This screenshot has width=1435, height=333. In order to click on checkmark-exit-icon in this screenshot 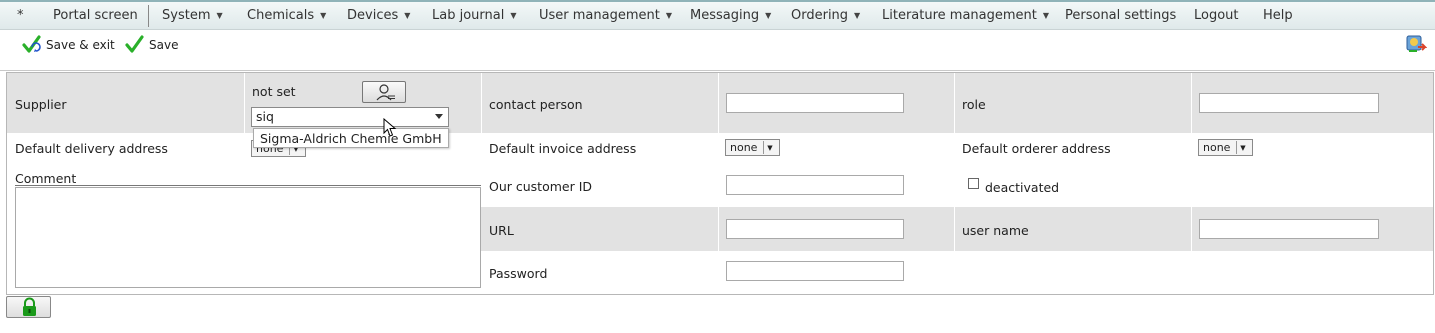, I will do `click(31, 44)`.